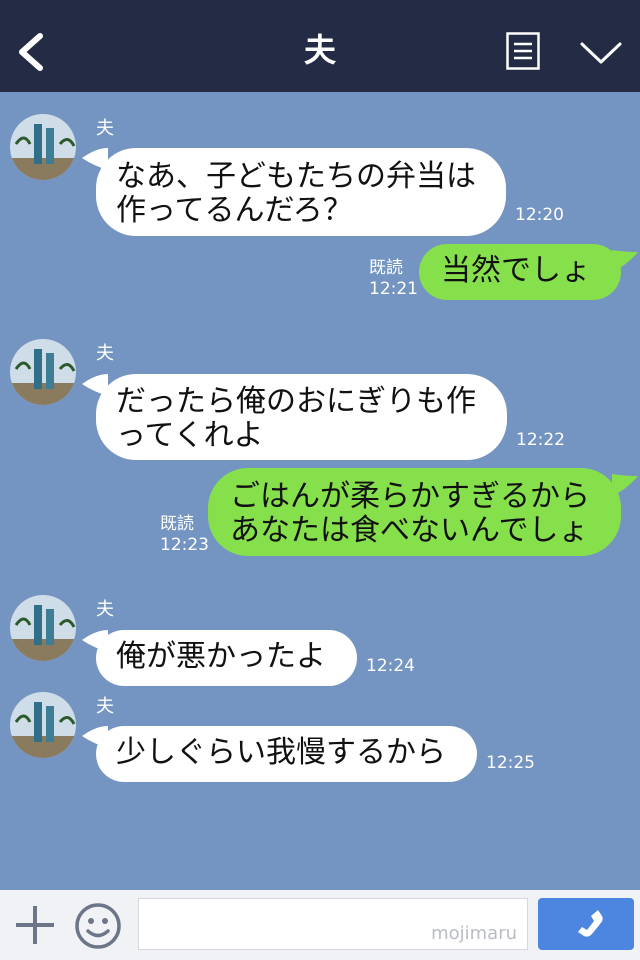  I want to click on message-bubble-incoming: 少しぐらい我慢するから, so click(286, 754).